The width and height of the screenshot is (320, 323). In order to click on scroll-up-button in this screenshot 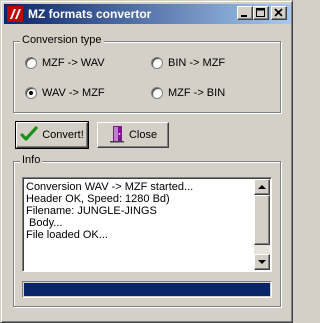, I will do `click(262, 187)`.